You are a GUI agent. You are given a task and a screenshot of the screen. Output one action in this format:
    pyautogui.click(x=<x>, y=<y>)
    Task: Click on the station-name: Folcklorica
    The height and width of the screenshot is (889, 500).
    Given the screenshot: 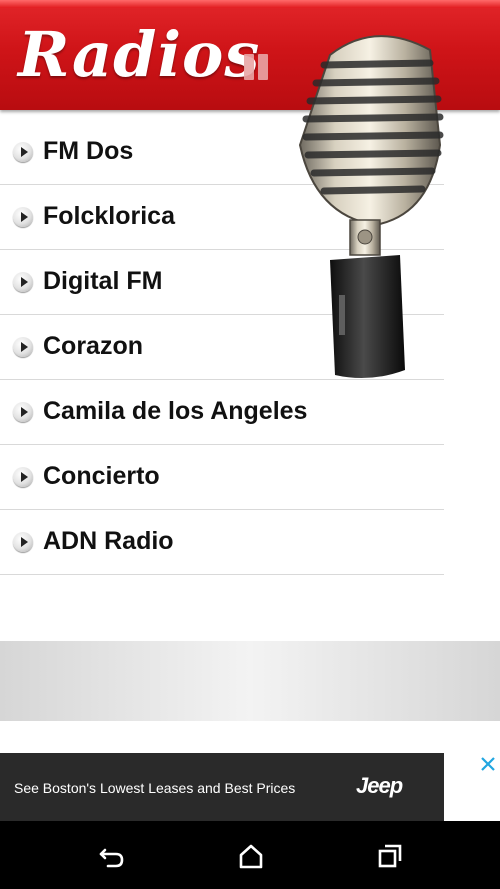 What is the action you would take?
    pyautogui.click(x=109, y=216)
    